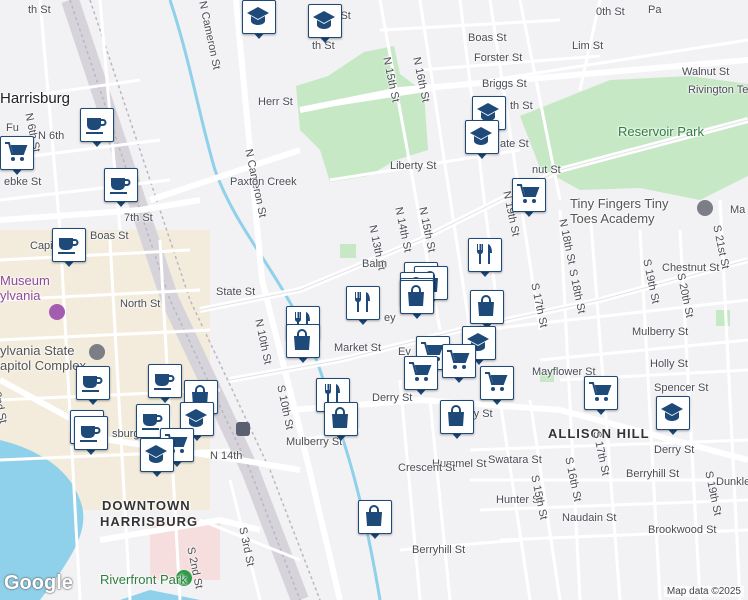 This screenshot has width=748, height=600. Describe the element at coordinates (660, 332) in the screenshot. I see `map-label: Mulberry St` at that location.